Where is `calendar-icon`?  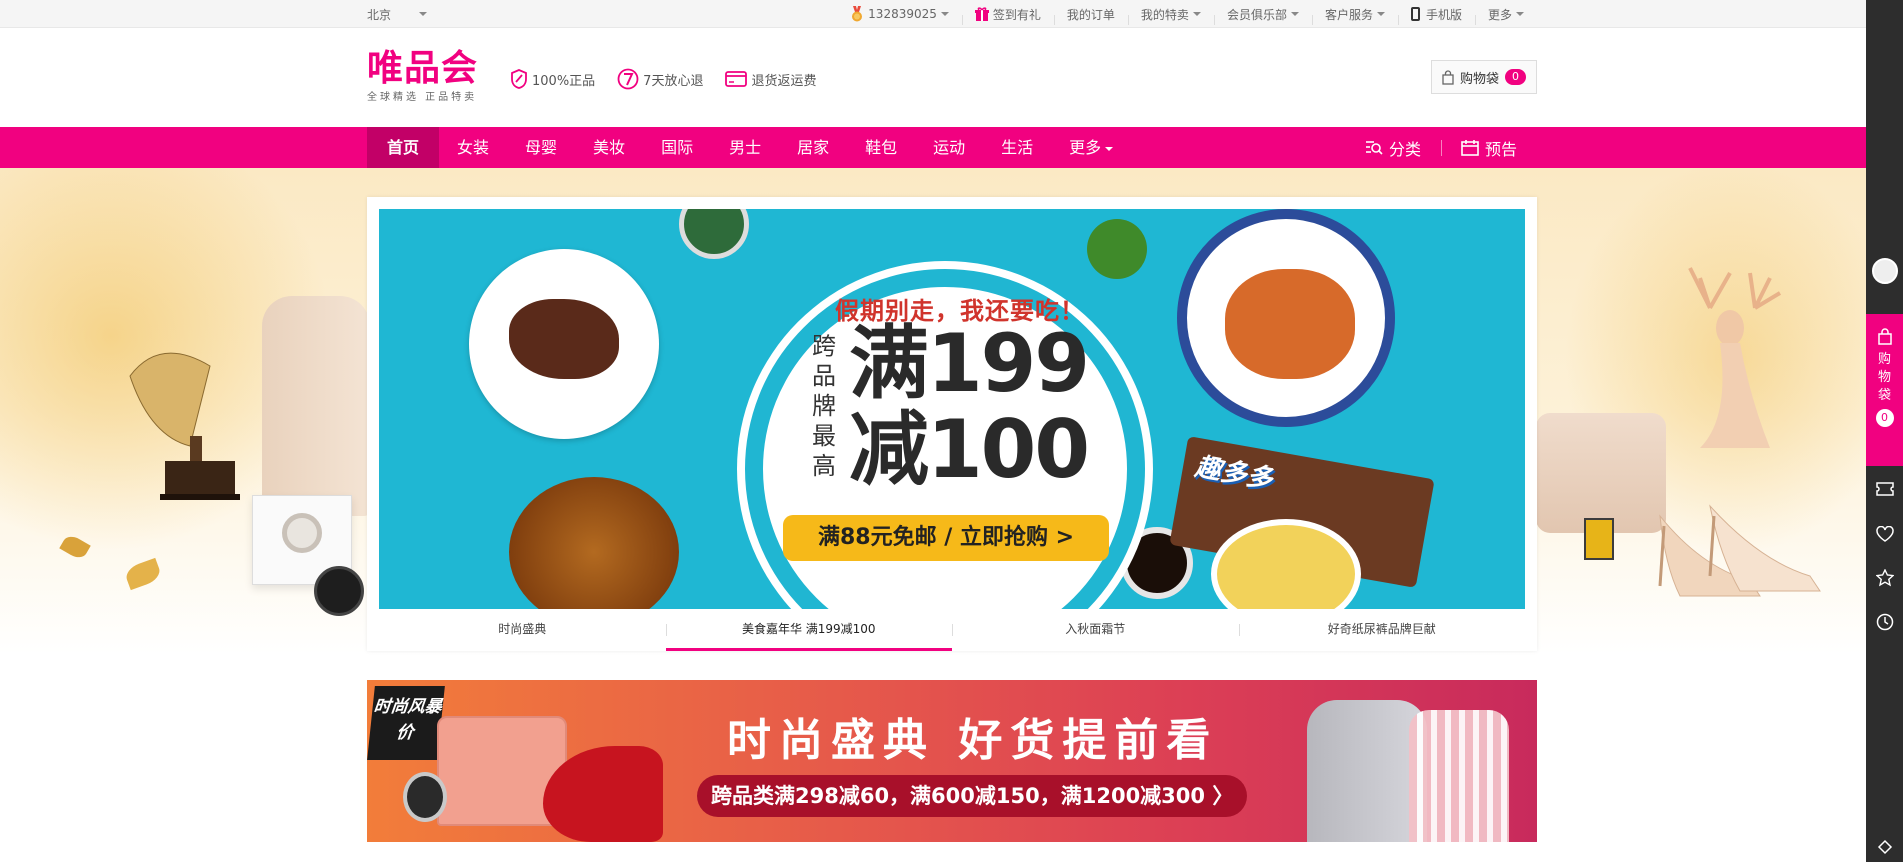 calendar-icon is located at coordinates (1470, 147).